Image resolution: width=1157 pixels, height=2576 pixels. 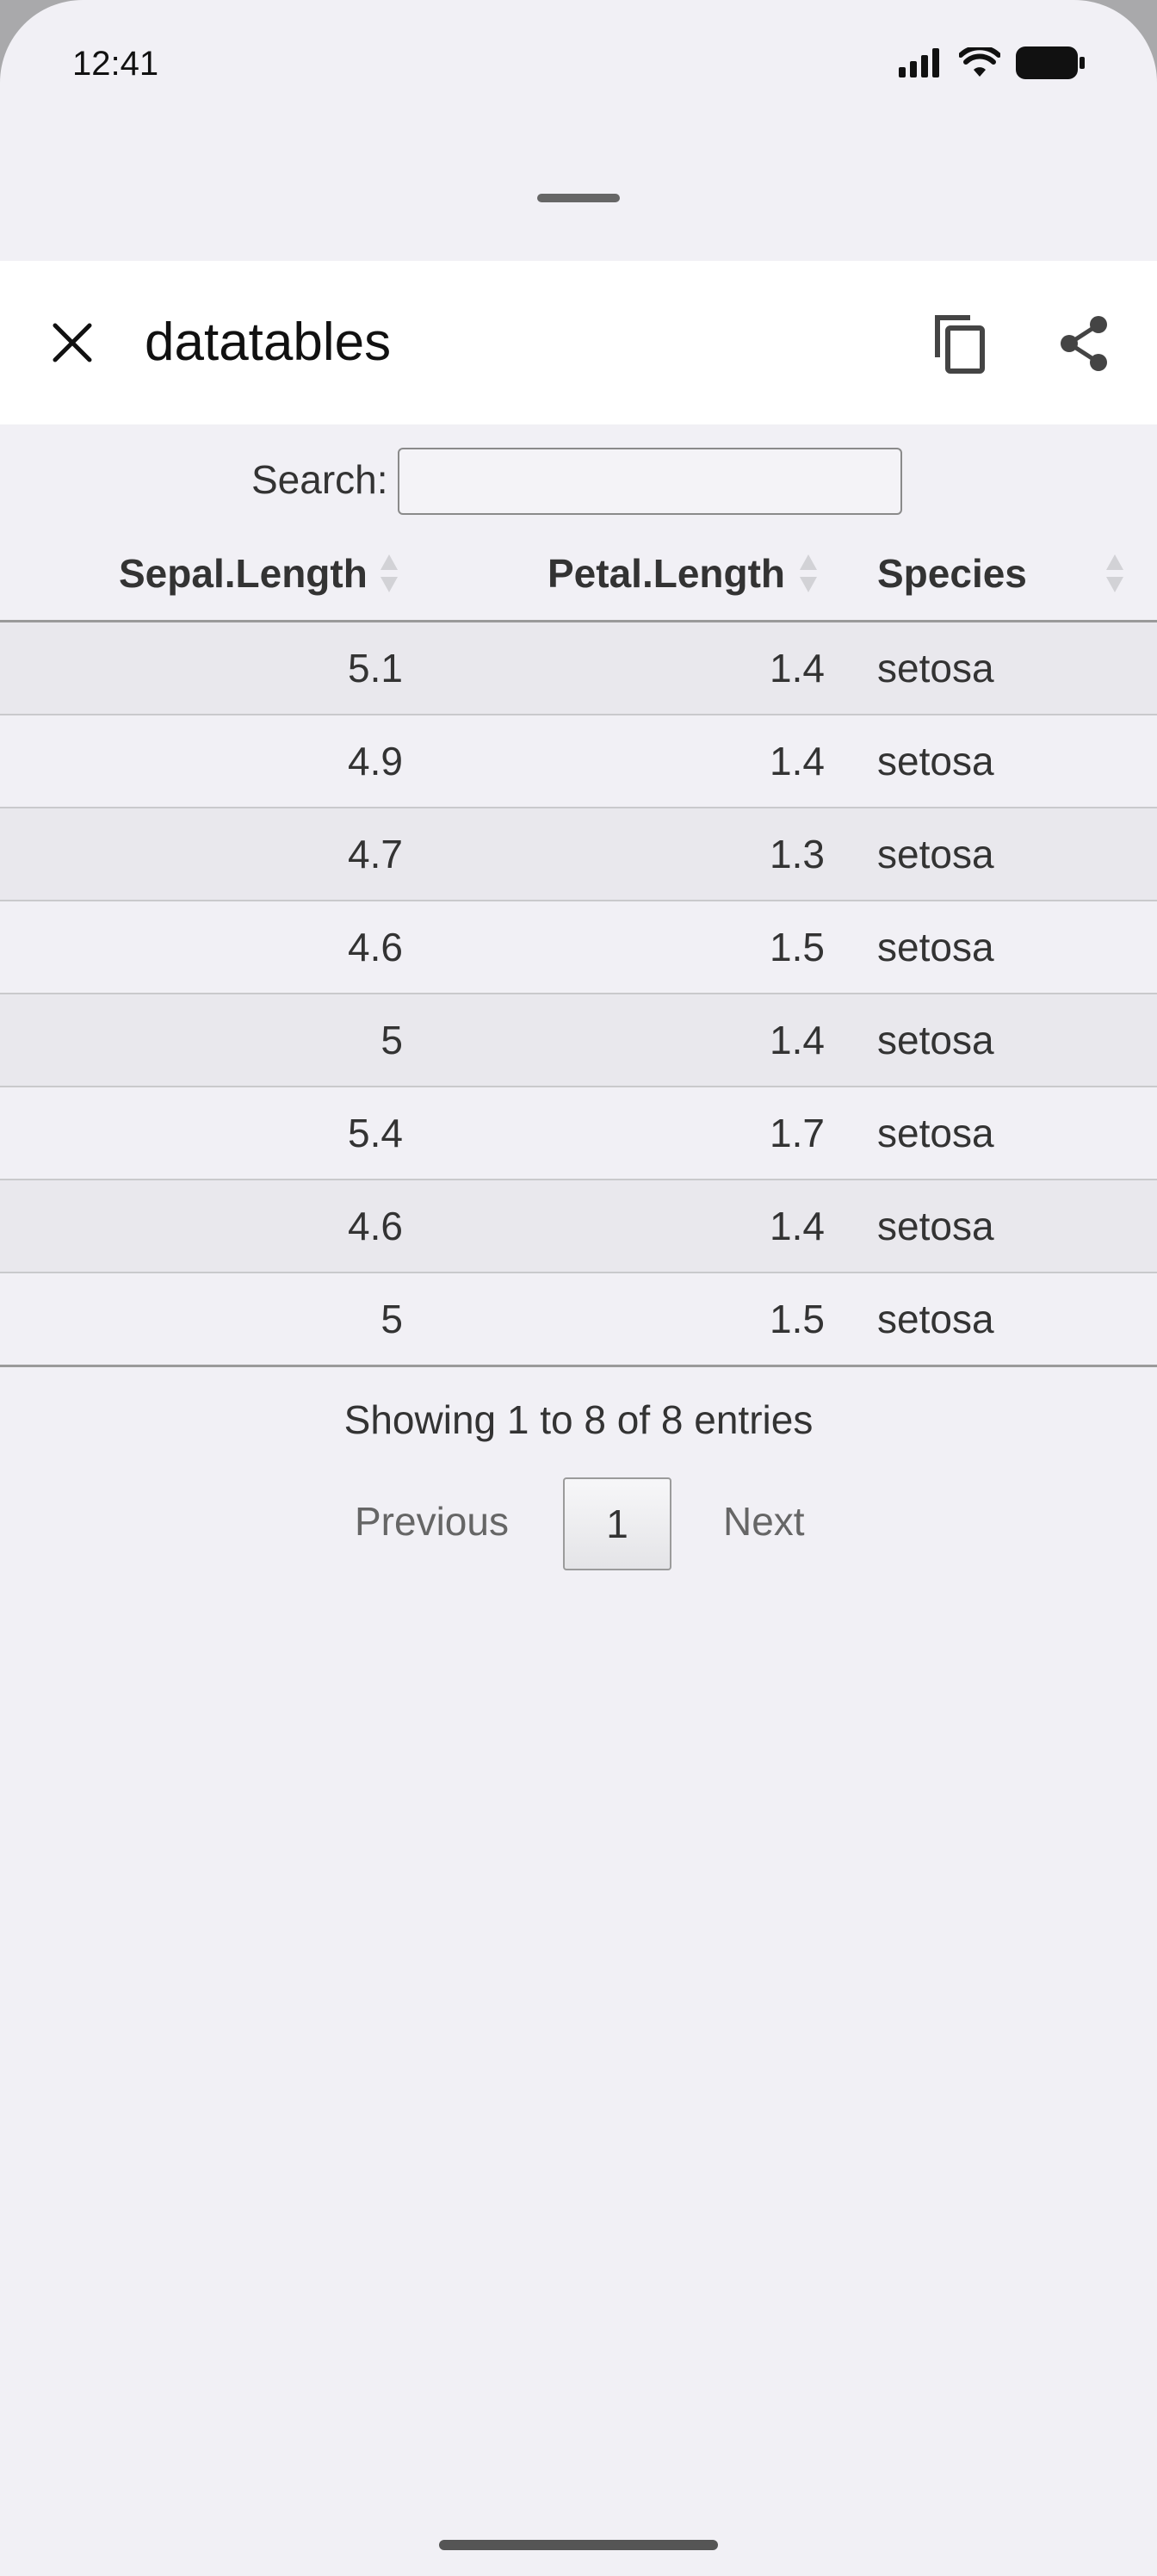 I want to click on home-indicator, so click(x=579, y=2545).